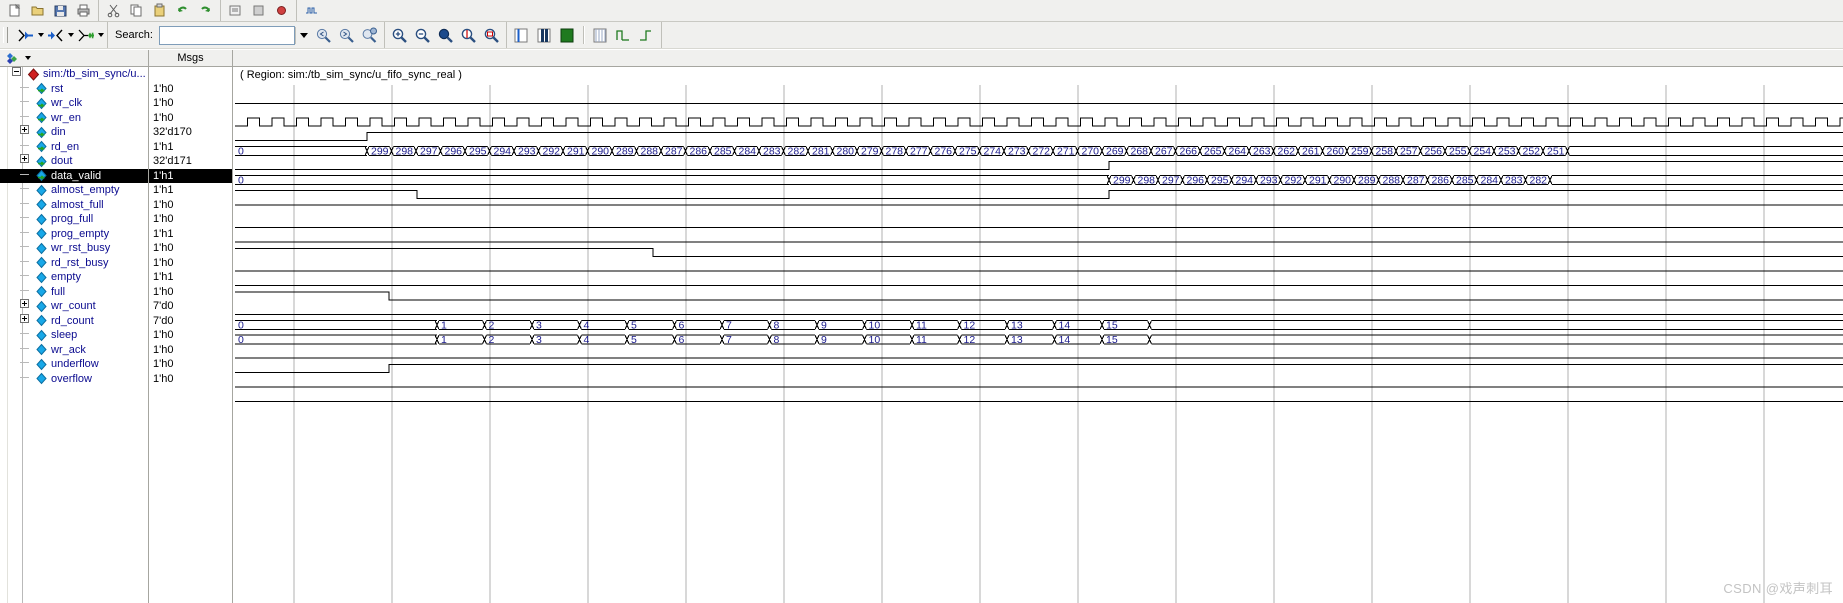 This screenshot has width=1843, height=603. What do you see at coordinates (74, 306) in the screenshot?
I see `signal-row-wr_count: wr_count` at bounding box center [74, 306].